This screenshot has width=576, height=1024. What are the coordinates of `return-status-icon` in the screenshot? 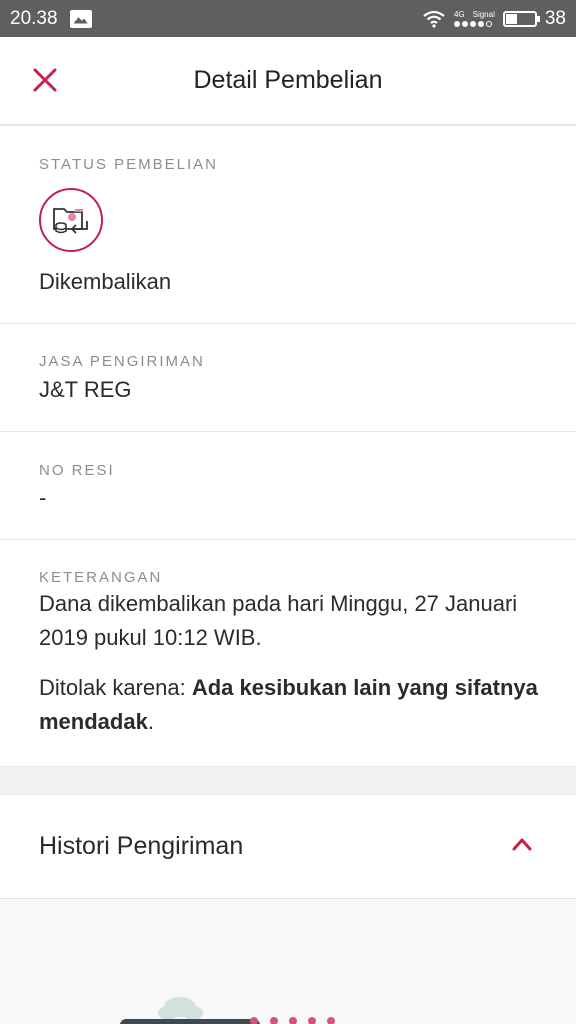 It's located at (71, 220).